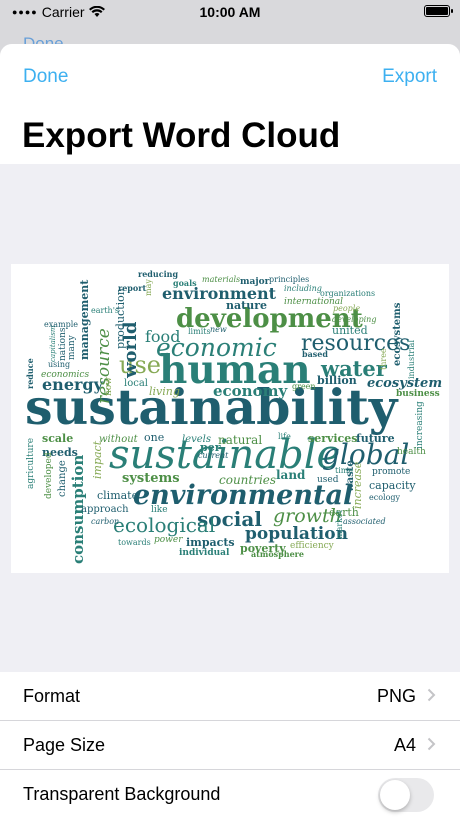  What do you see at coordinates (136, 383) in the screenshot?
I see `word-cloud-word: local` at bounding box center [136, 383].